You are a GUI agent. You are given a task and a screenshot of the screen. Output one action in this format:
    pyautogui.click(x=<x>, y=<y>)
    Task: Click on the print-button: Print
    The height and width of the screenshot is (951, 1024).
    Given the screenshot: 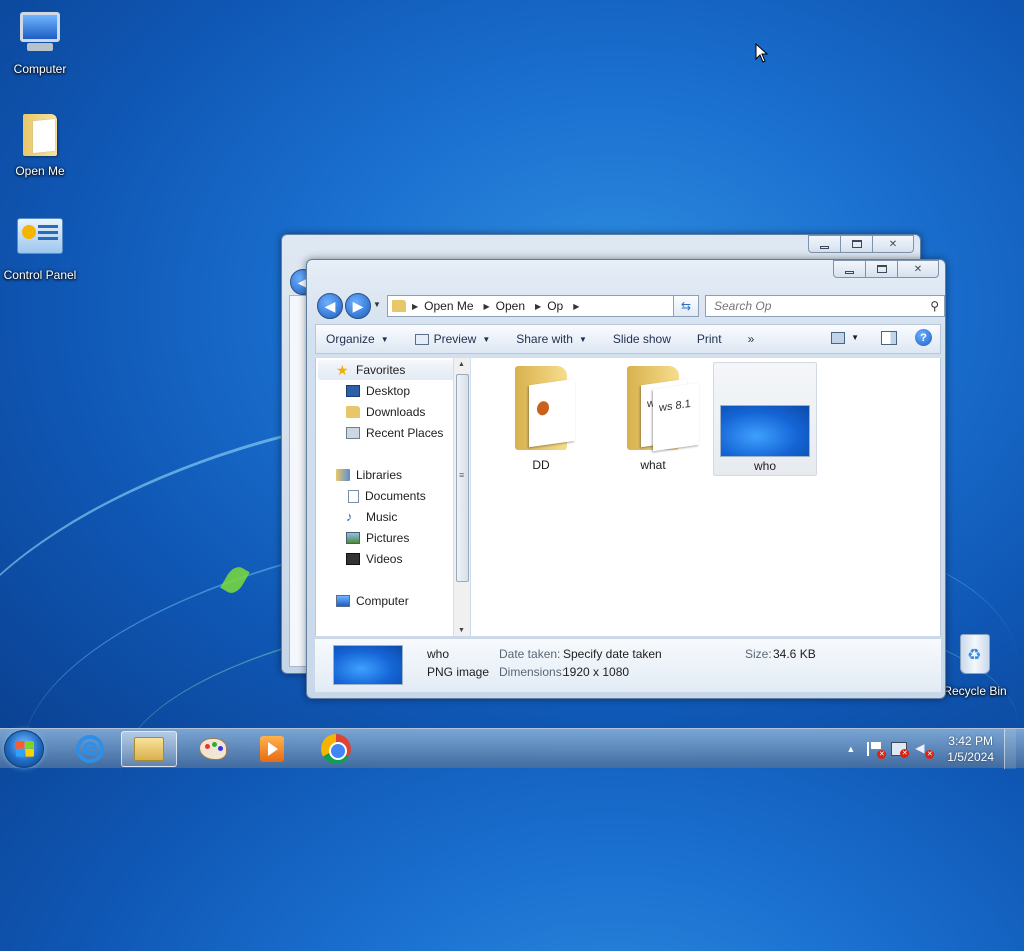 What is the action you would take?
    pyautogui.click(x=709, y=339)
    